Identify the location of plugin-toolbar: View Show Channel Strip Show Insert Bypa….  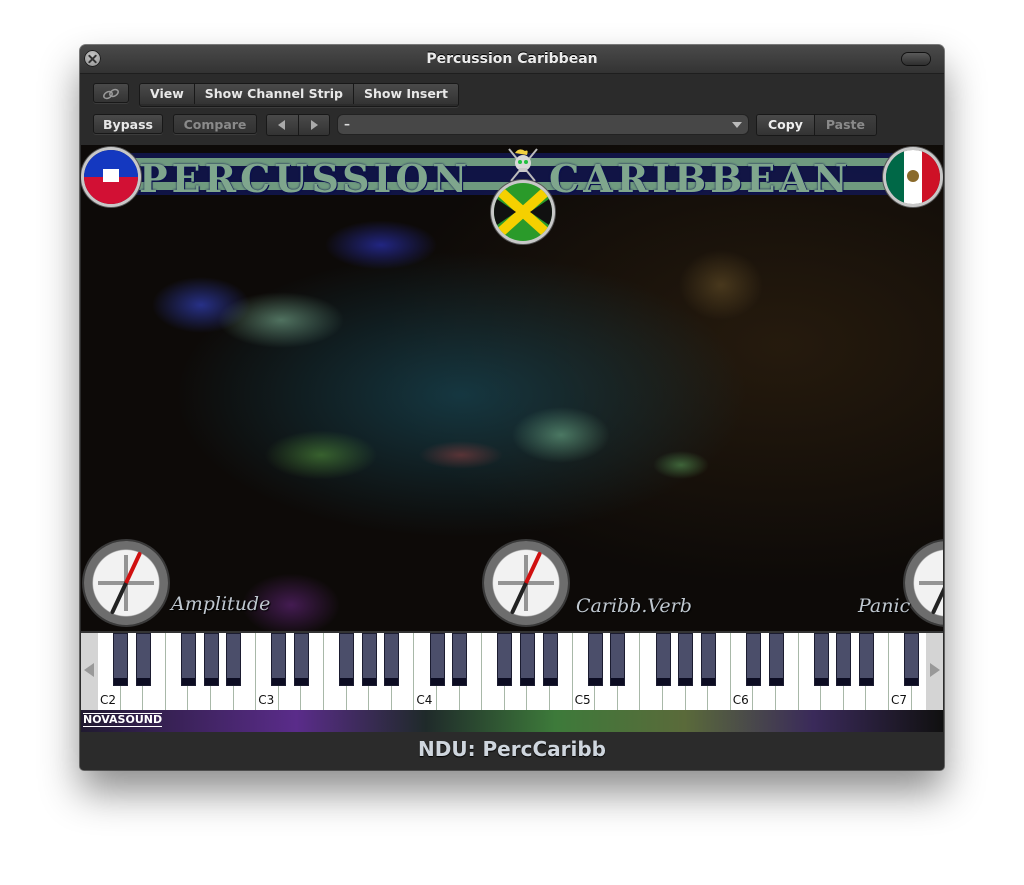
(512, 109).